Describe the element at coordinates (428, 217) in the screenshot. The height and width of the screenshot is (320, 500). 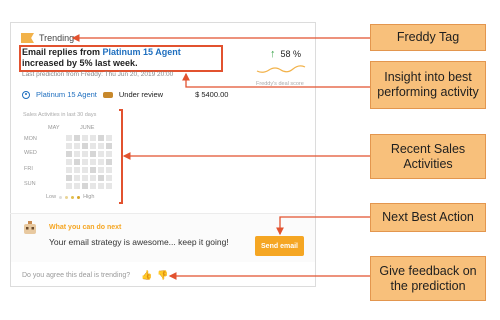
I see `callout-next-action: Next Best Action` at that location.